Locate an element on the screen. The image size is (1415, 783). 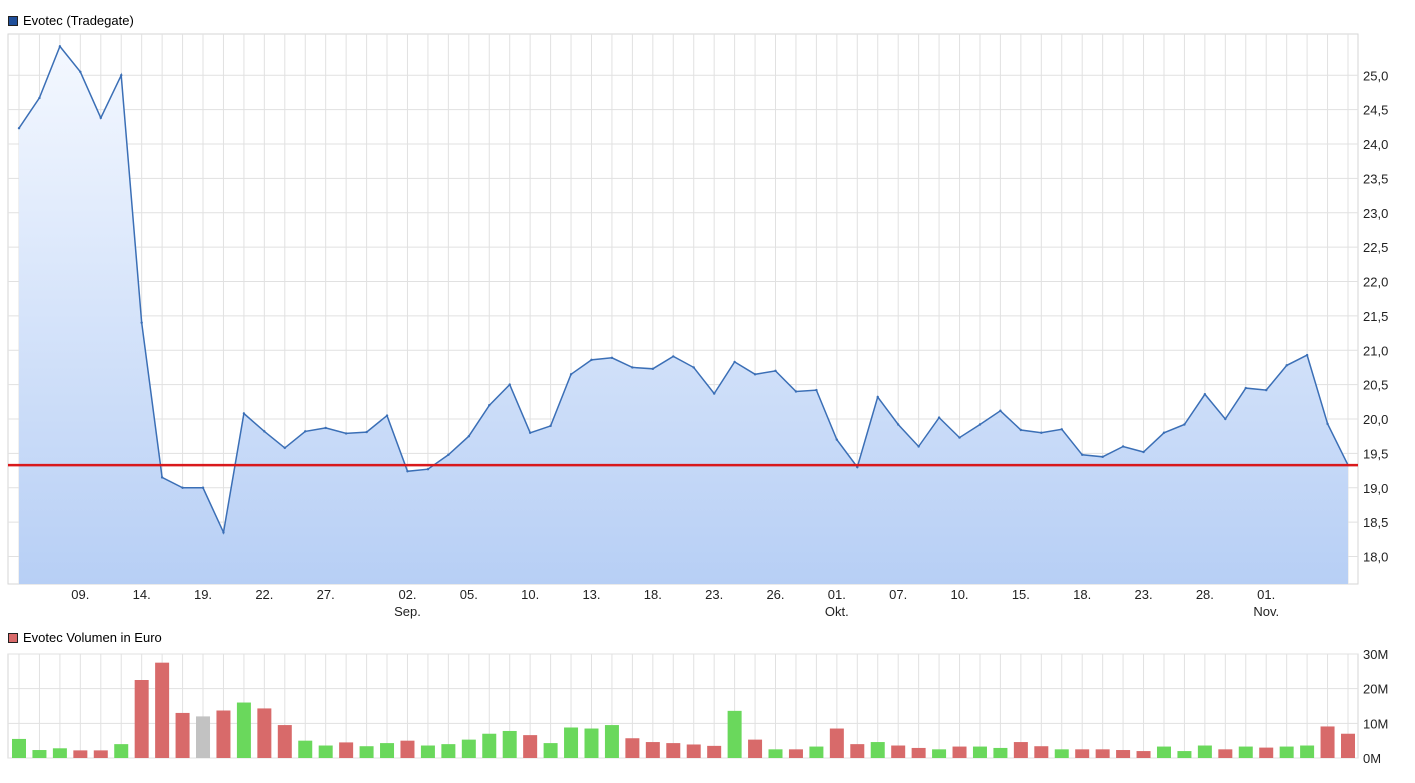
price-y-tick-label: 21,0 is located at coordinates (1375, 350).